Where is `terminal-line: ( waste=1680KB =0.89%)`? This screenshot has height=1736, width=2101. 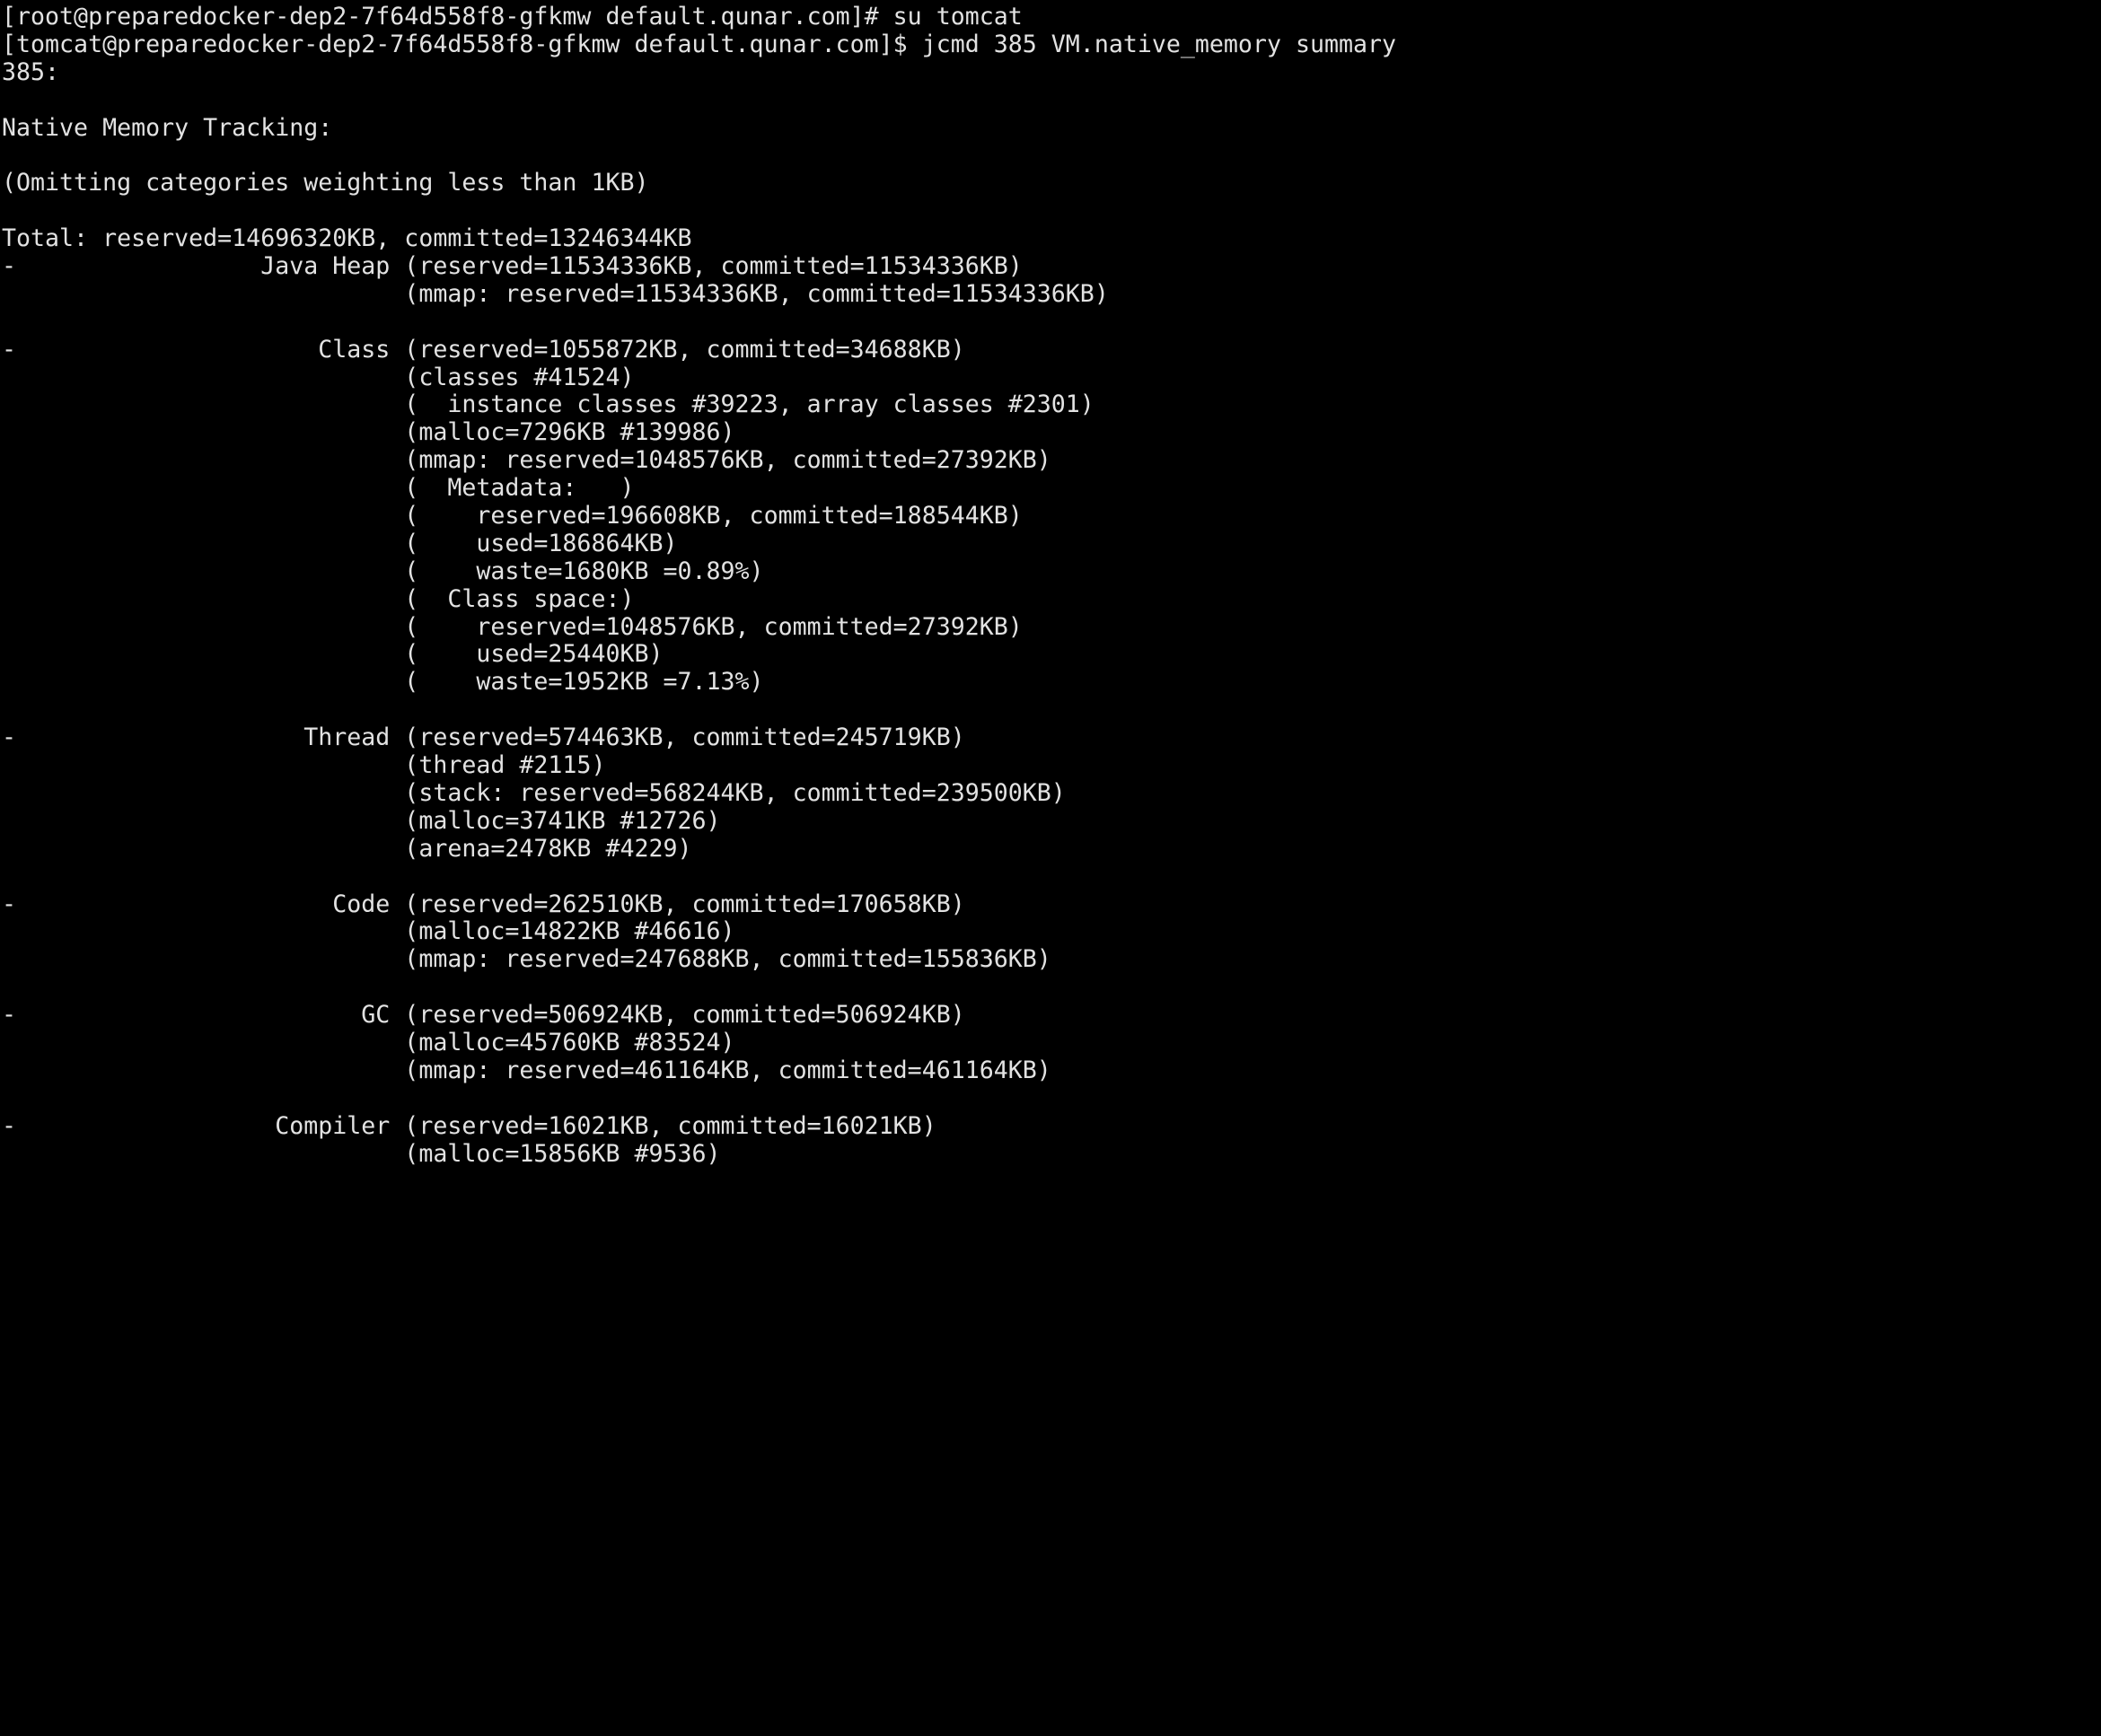 terminal-line: ( waste=1680KB =0.89%) is located at coordinates (383, 571).